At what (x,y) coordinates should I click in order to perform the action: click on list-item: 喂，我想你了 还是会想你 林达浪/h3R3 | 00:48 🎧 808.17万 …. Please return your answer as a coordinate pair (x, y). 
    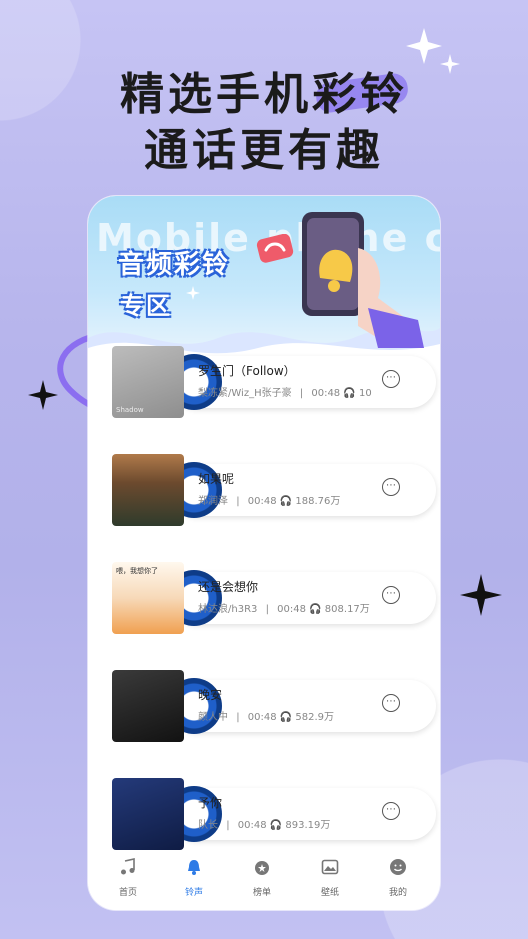
    Looking at the image, I should click on (274, 602).